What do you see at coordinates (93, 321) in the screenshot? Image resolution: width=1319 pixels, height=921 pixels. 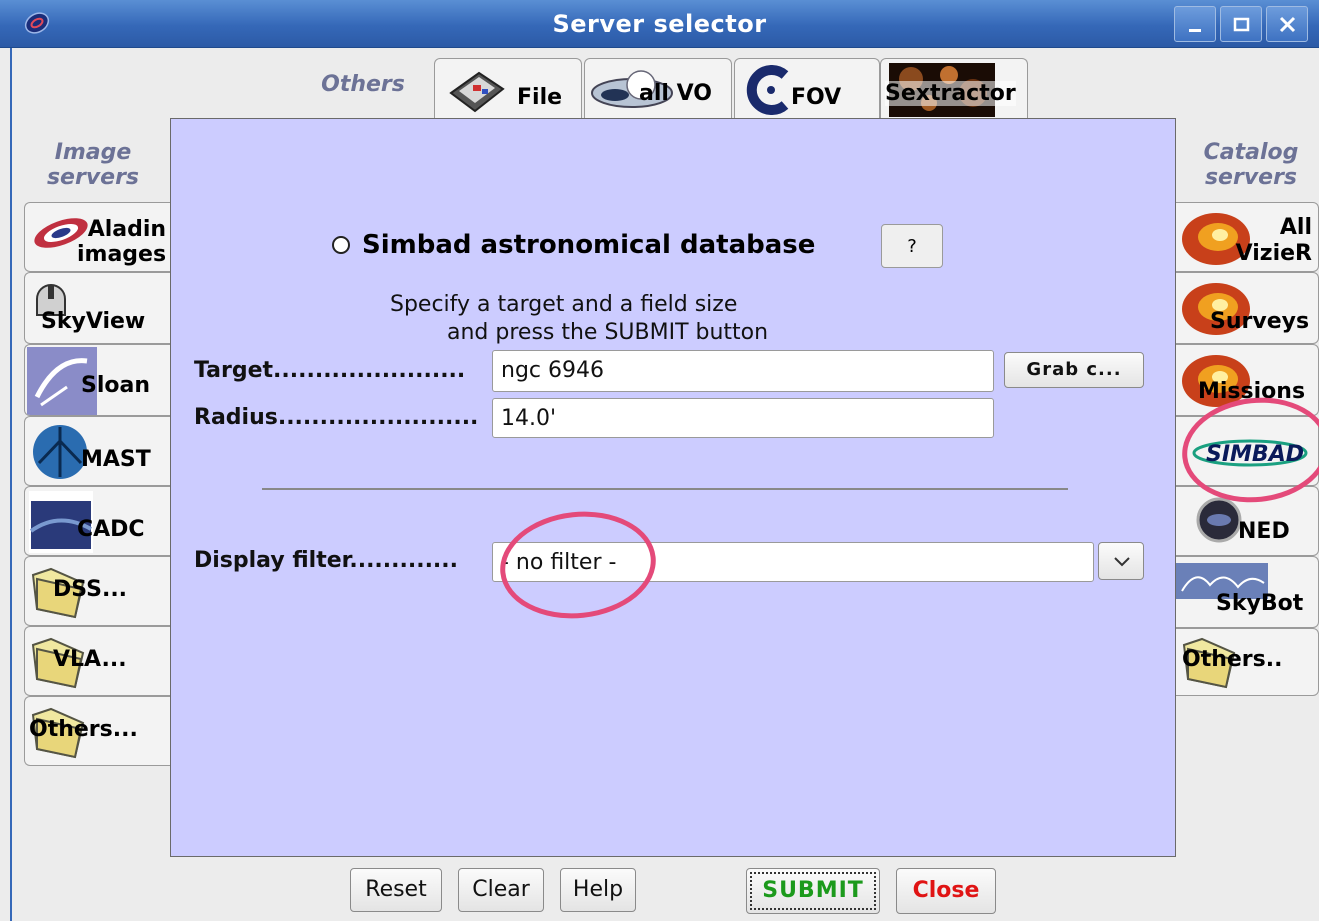 I see `server-label: SkyView` at bounding box center [93, 321].